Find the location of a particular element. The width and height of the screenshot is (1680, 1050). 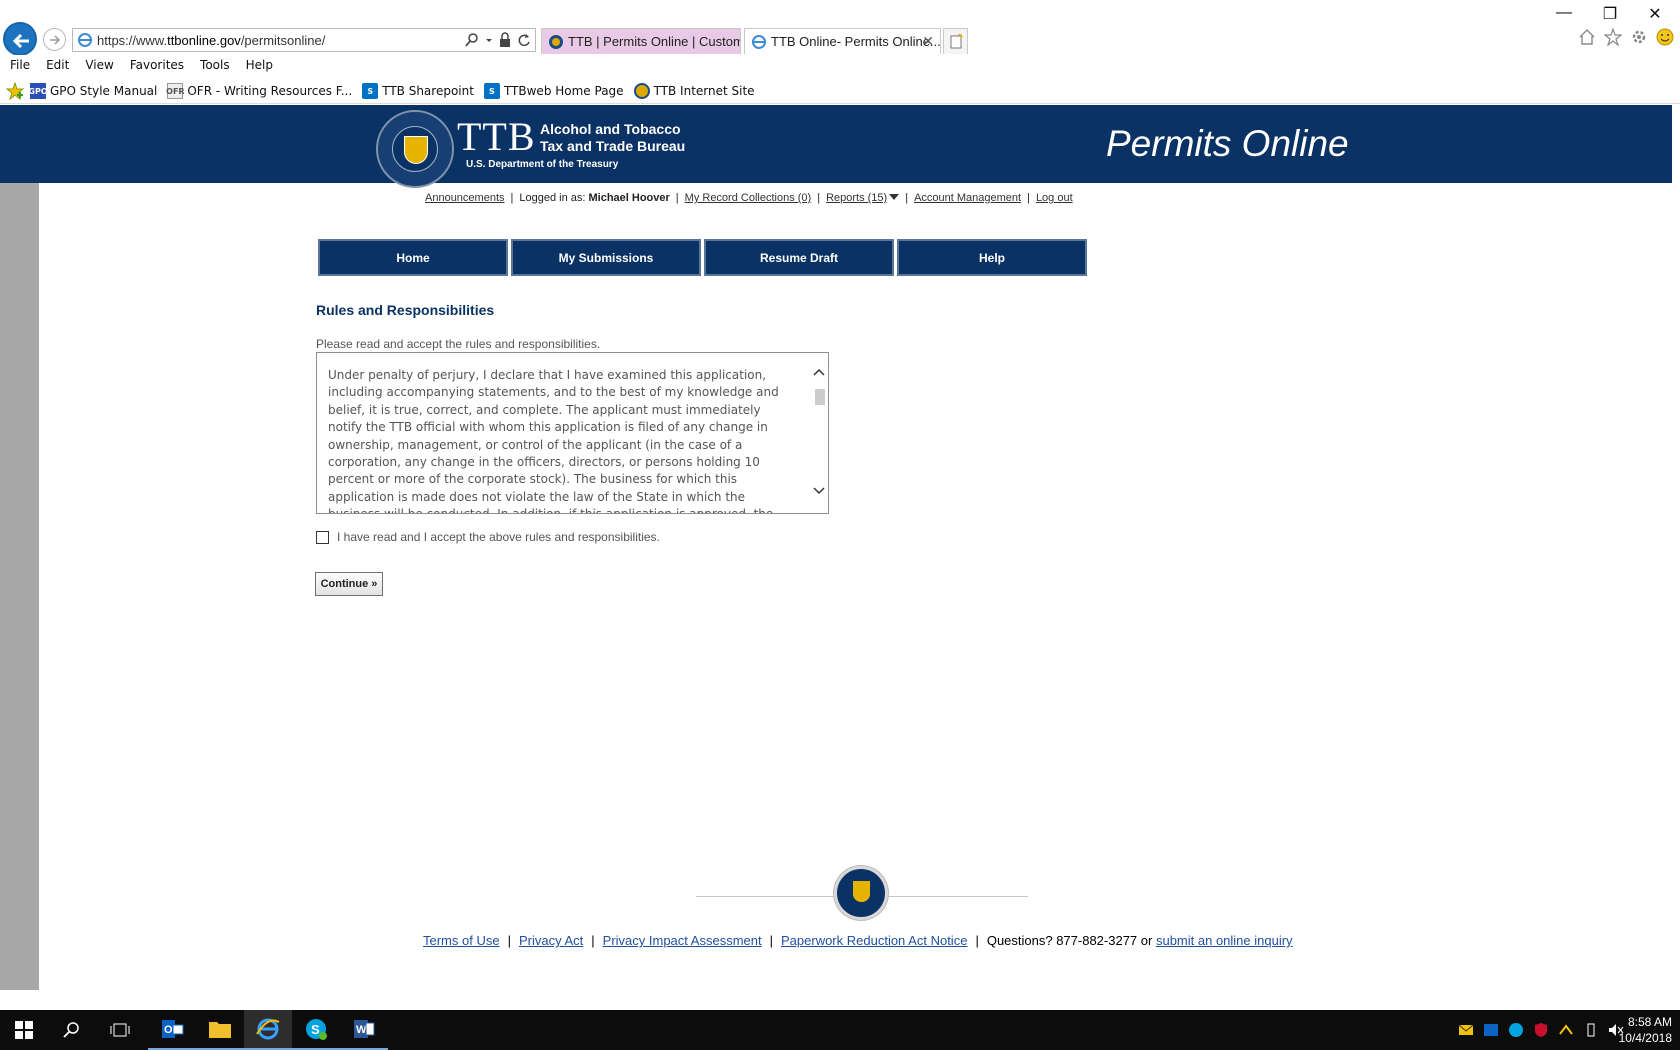

clock-date: 10/4/2018 is located at coordinates (1645, 1038).